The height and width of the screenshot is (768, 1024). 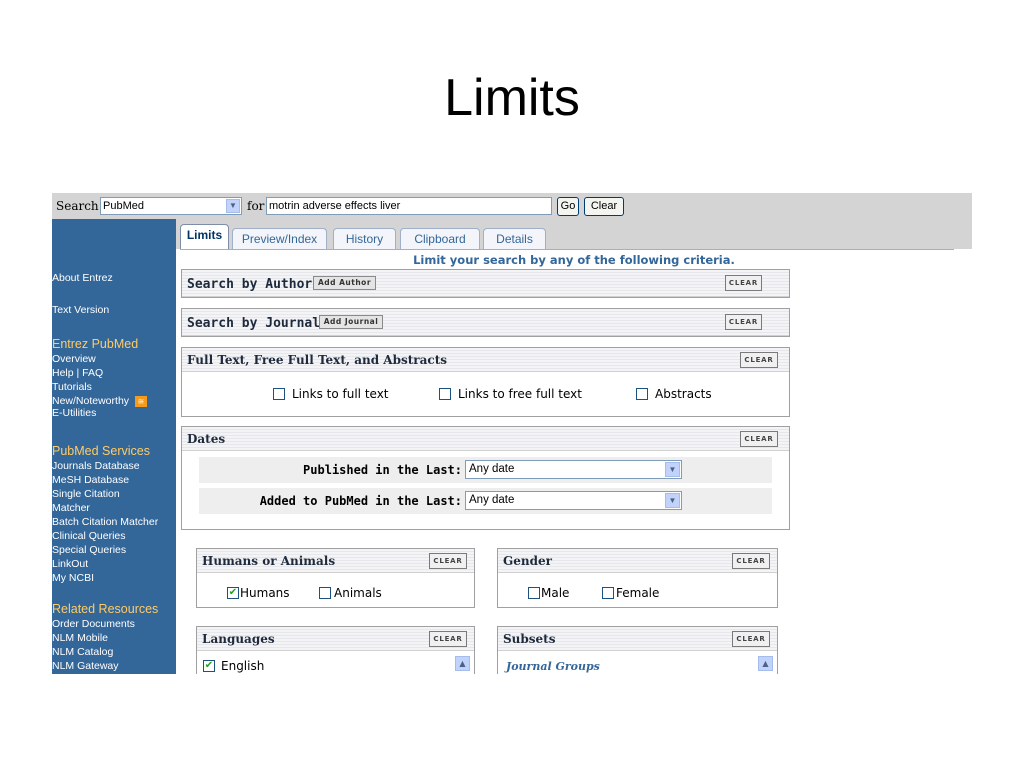 I want to click on sidebar-item-text-version: Text Version, so click(x=80, y=310).